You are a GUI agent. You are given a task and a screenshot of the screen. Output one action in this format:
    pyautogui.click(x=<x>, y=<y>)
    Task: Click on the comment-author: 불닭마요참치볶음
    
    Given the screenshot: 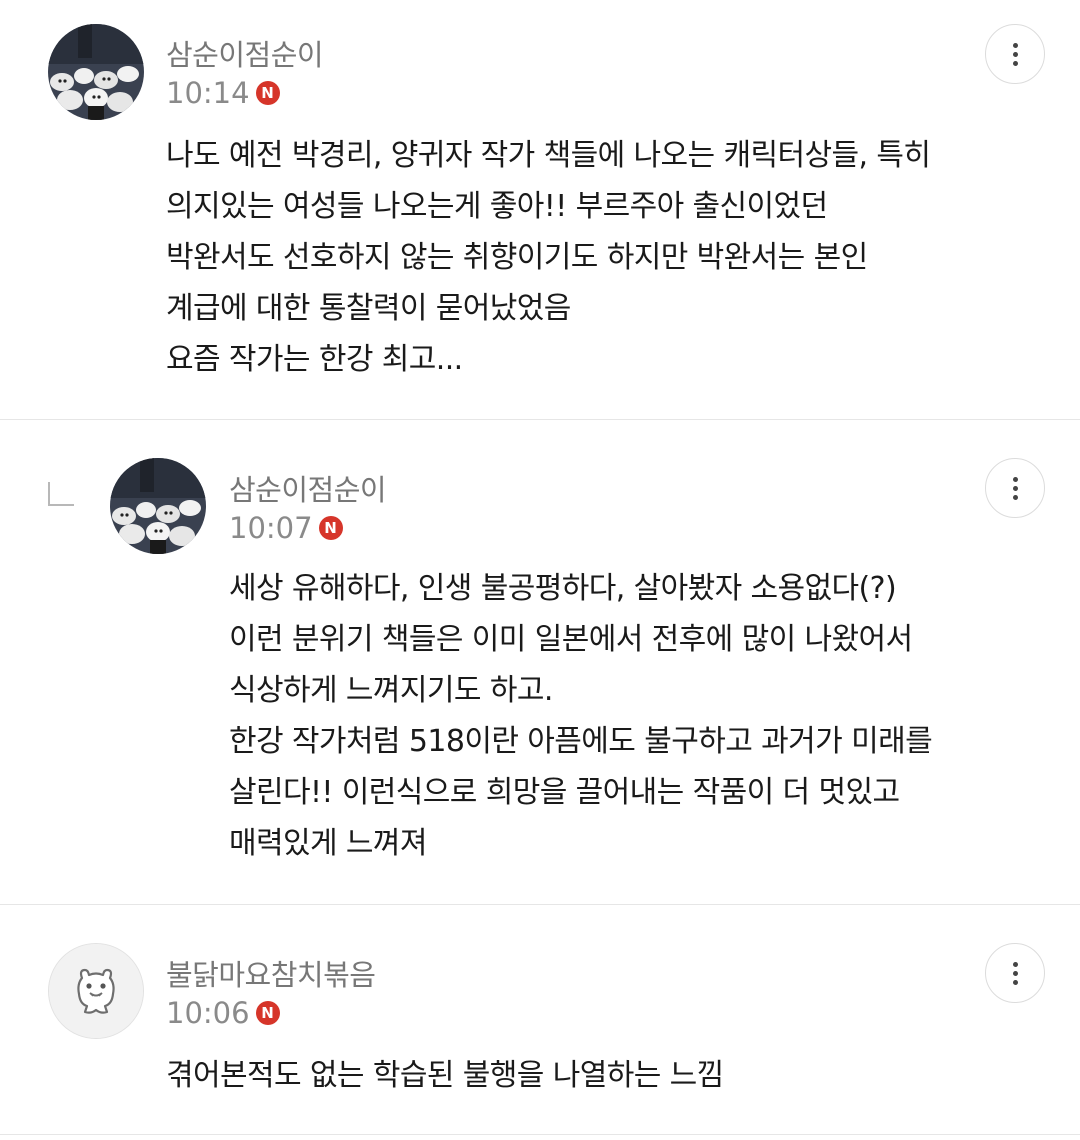 What is the action you would take?
    pyautogui.click(x=271, y=973)
    